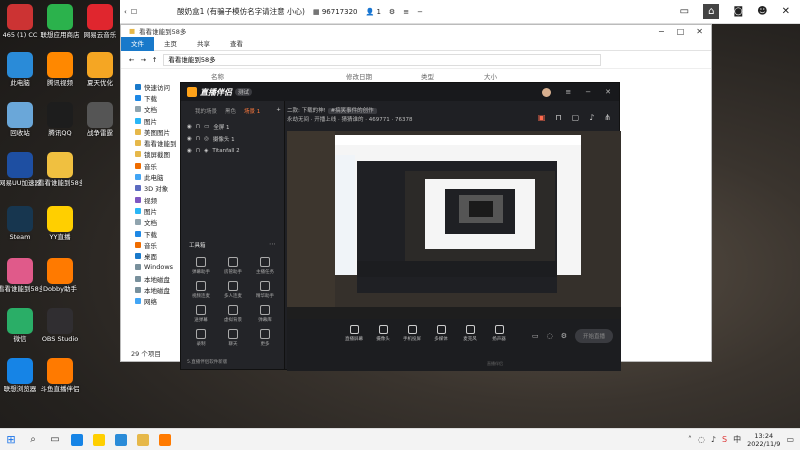 The height and width of the screenshot is (450, 800). I want to click on clock: 13:24 2022/11/9, so click(763, 440).